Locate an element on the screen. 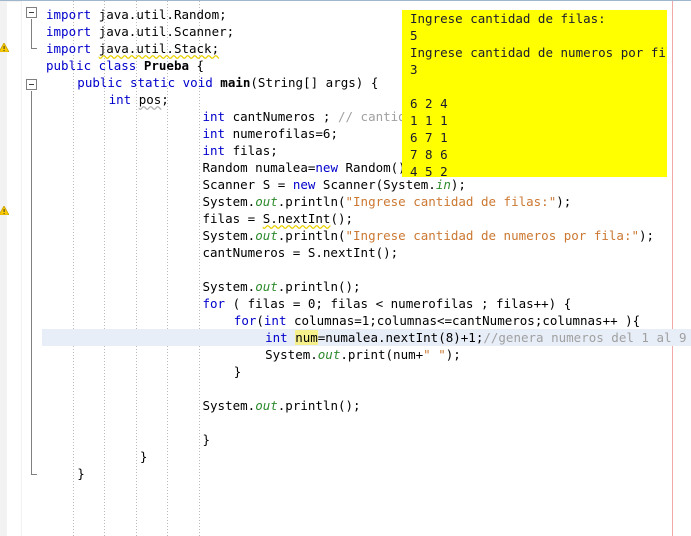 Image resolution: width=691 pixels, height=536 pixels. code-token: numerofilas=6; is located at coordinates (285, 133).